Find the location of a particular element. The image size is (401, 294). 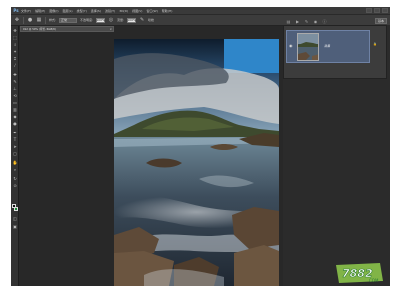

layers-panel: ◉ 背景 🔒 is located at coordinates (335, 52).